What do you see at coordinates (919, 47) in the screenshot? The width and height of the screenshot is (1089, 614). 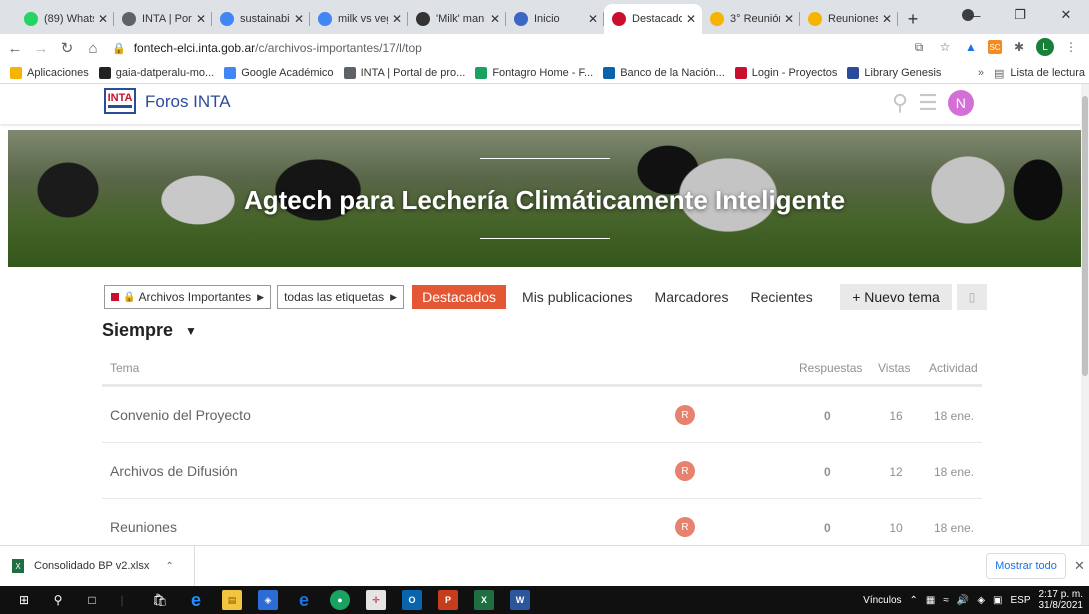 I see `install-app-icon: ⧉` at bounding box center [919, 47].